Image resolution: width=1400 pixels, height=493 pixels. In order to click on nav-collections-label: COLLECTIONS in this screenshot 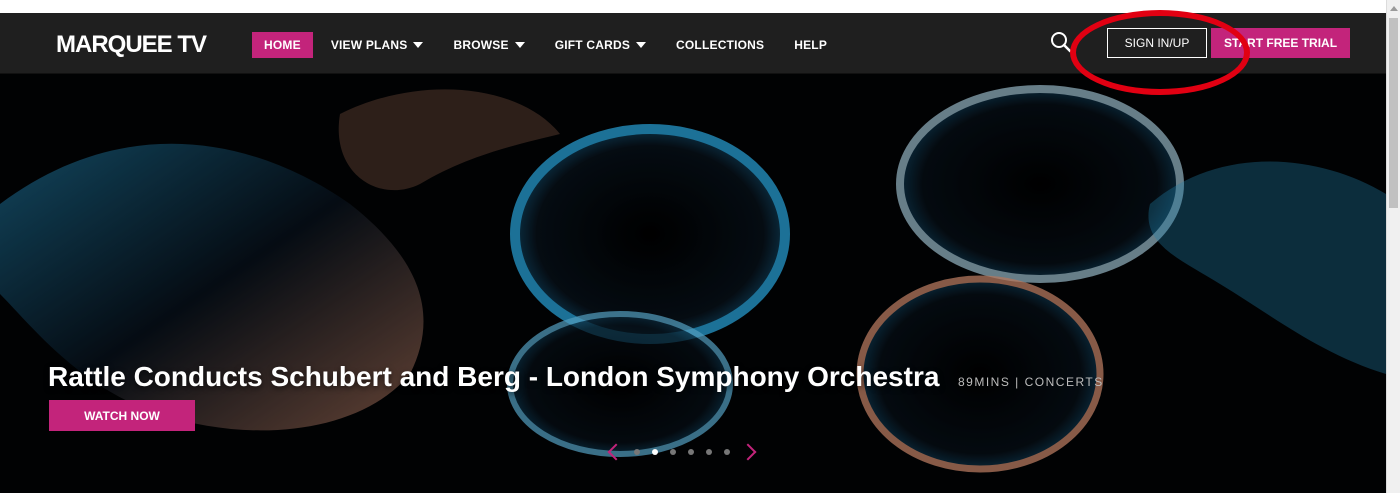, I will do `click(720, 45)`.